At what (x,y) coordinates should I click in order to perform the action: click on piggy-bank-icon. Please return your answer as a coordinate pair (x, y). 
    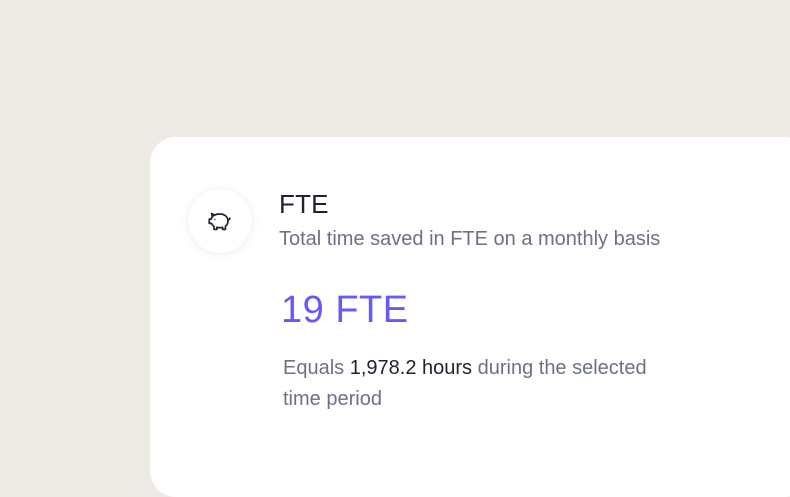
    Looking at the image, I should click on (219, 221).